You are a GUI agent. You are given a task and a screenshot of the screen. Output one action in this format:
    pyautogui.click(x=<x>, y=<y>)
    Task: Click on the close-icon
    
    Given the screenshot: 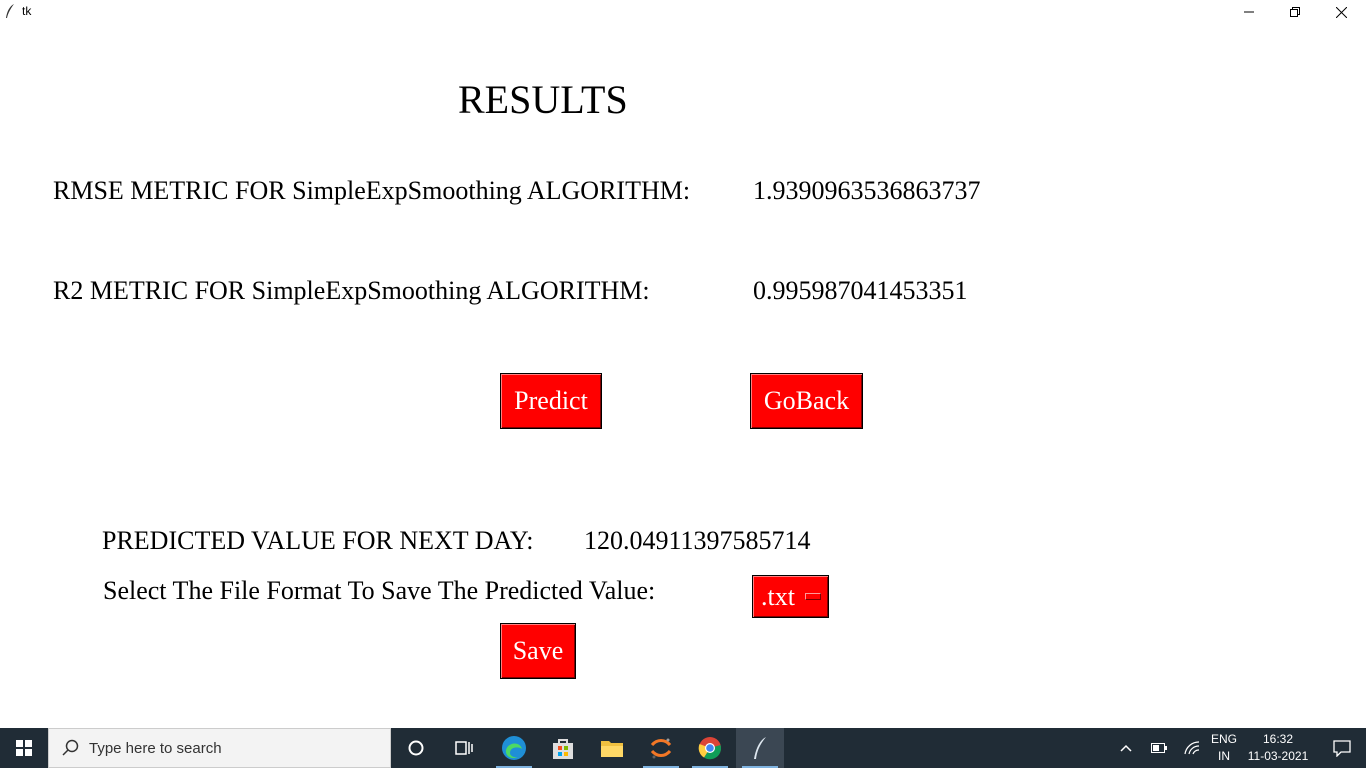 What is the action you would take?
    pyautogui.click(x=1341, y=12)
    